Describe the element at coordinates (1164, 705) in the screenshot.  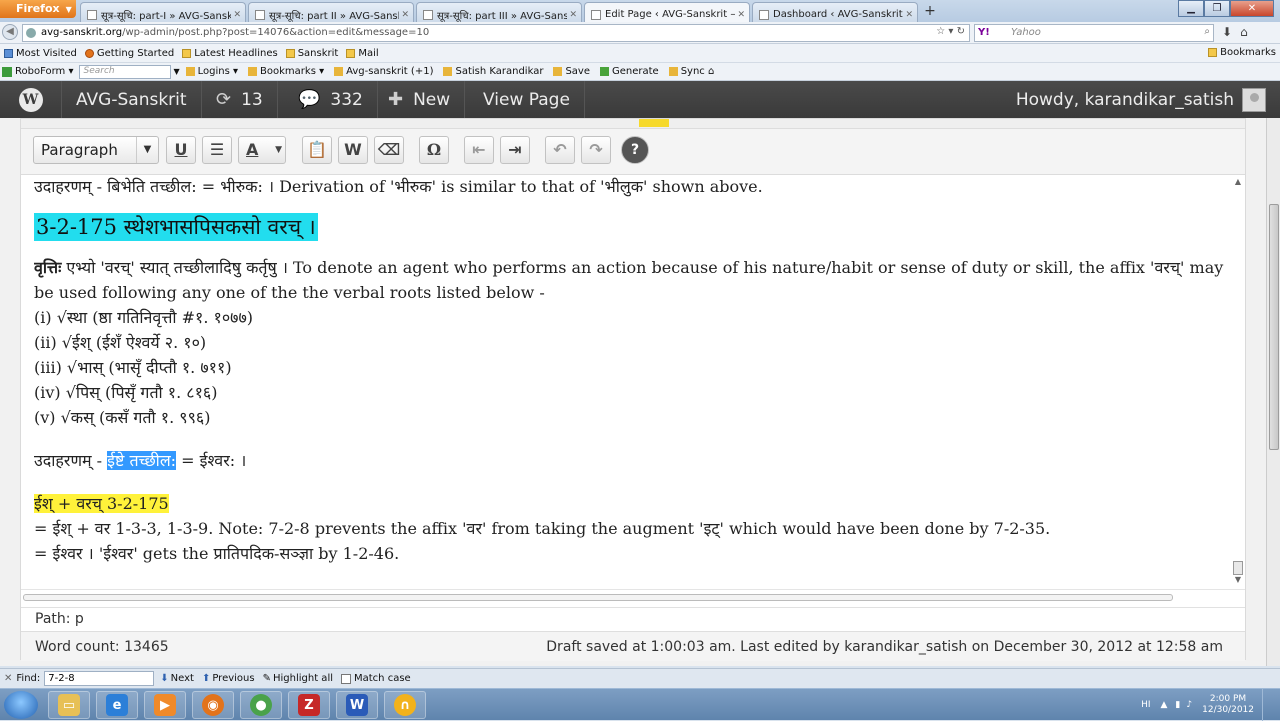
I see `tray-arrow-icon: ▲` at that location.